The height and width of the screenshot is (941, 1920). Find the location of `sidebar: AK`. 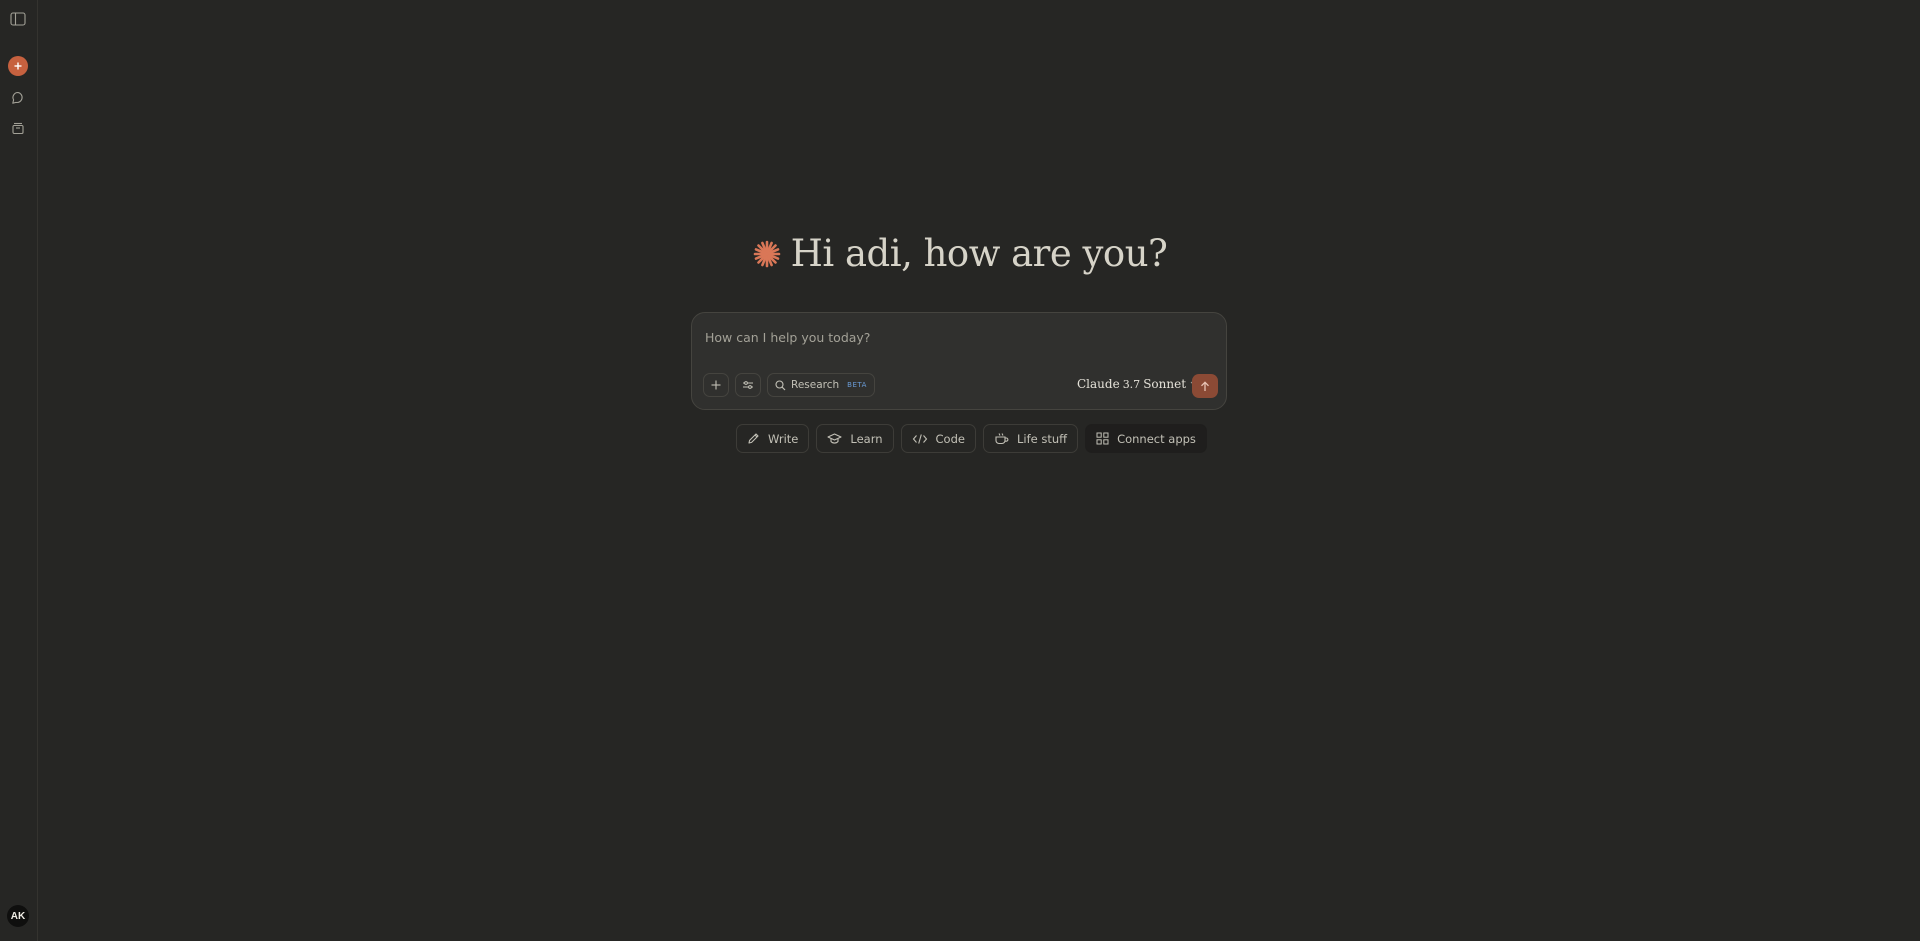

sidebar: AK is located at coordinates (19, 470).